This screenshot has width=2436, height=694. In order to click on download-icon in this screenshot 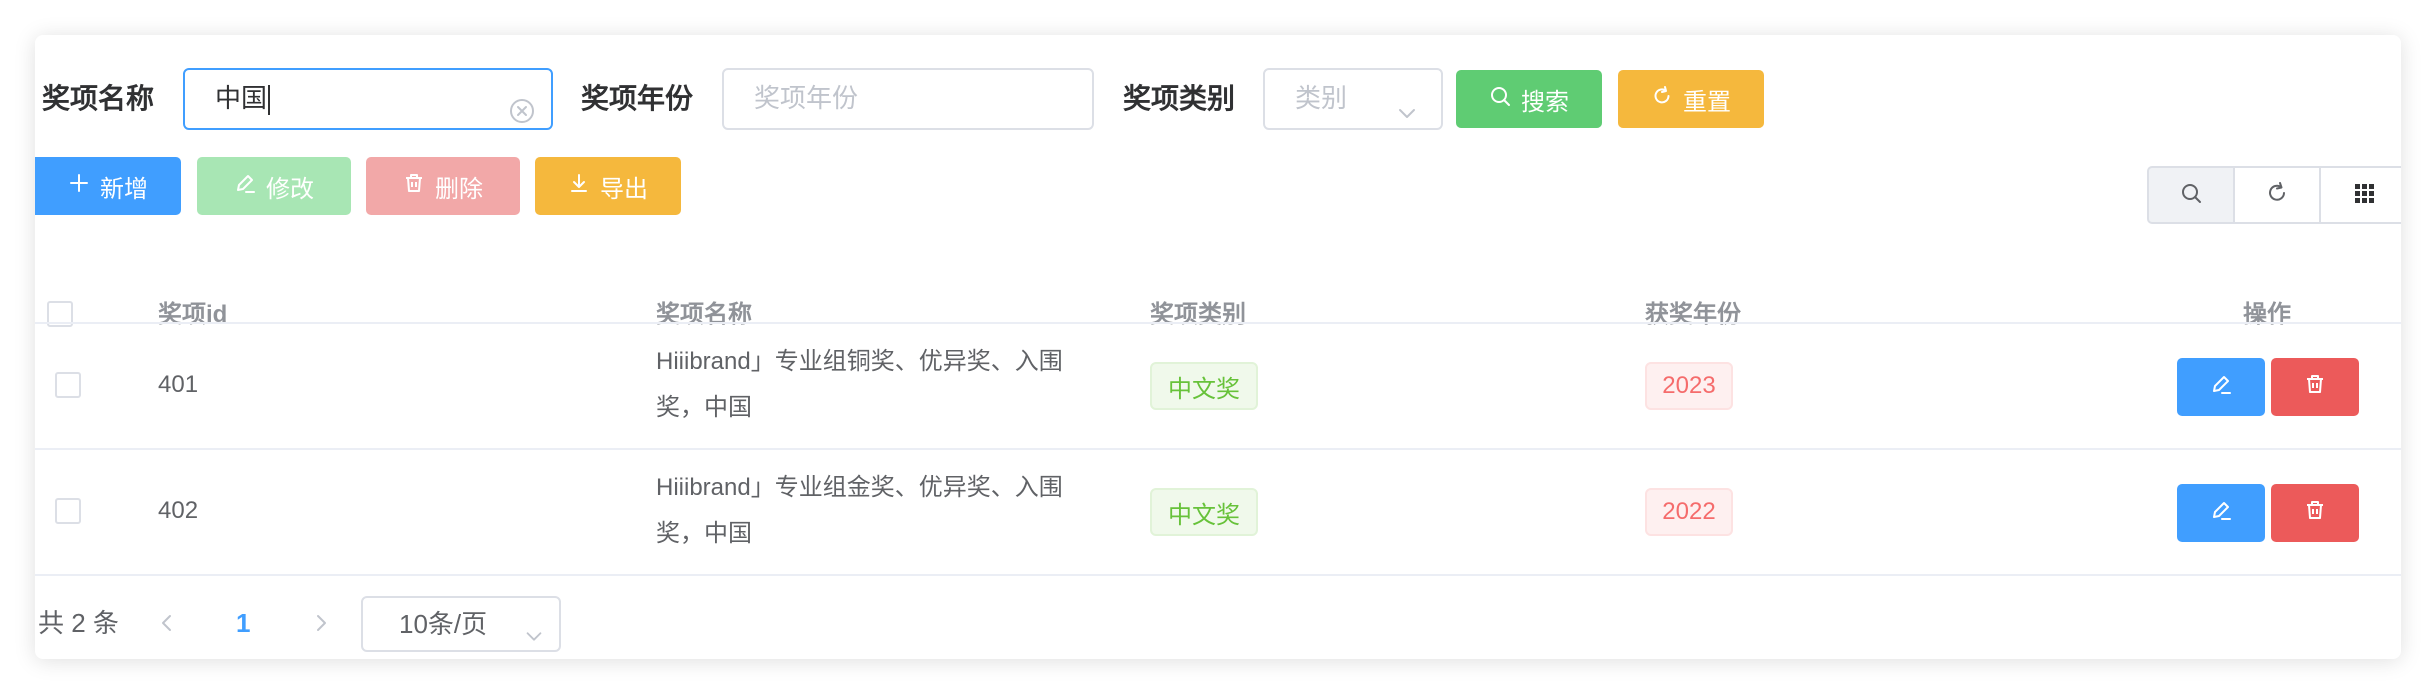, I will do `click(579, 186)`.